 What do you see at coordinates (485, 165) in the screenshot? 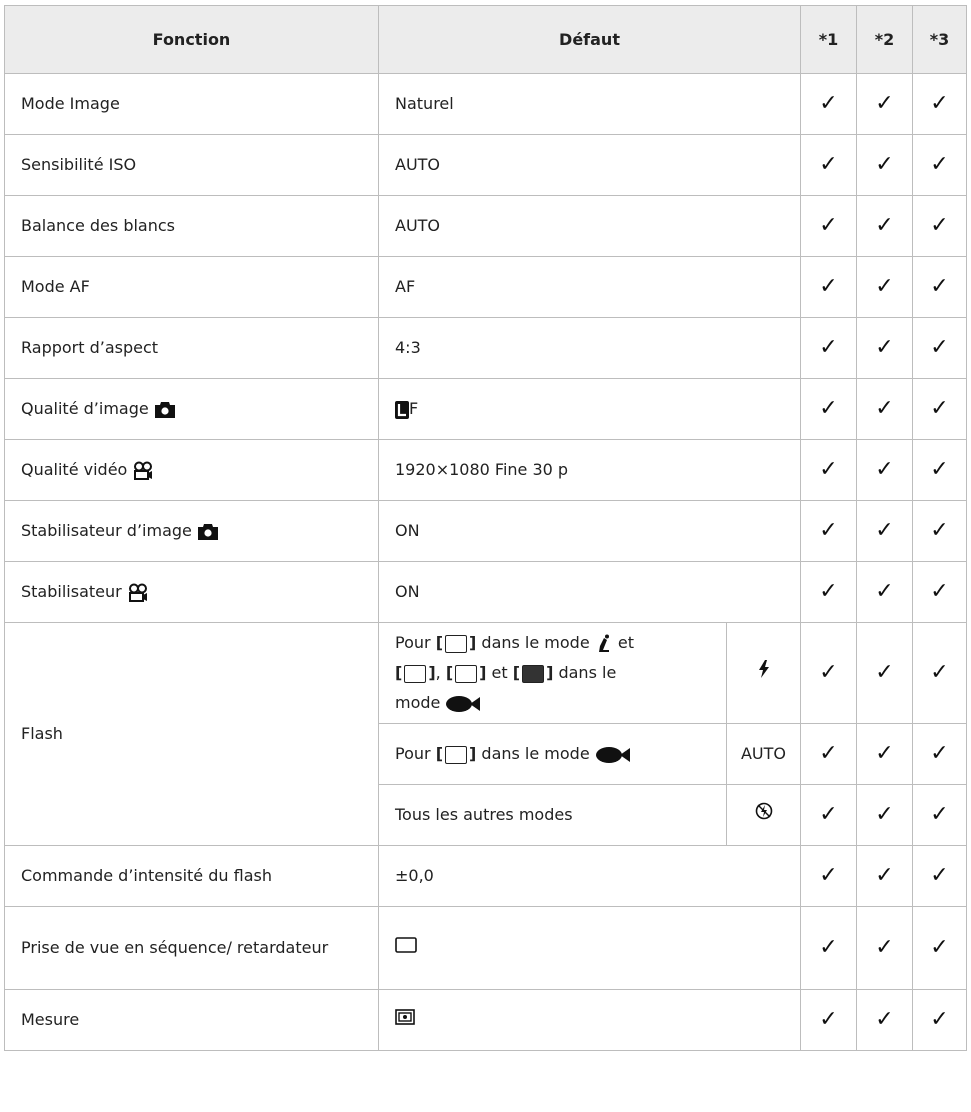
I see `table-row: Sensibilité ISO AUTO ✓ ✓ ✓` at bounding box center [485, 165].